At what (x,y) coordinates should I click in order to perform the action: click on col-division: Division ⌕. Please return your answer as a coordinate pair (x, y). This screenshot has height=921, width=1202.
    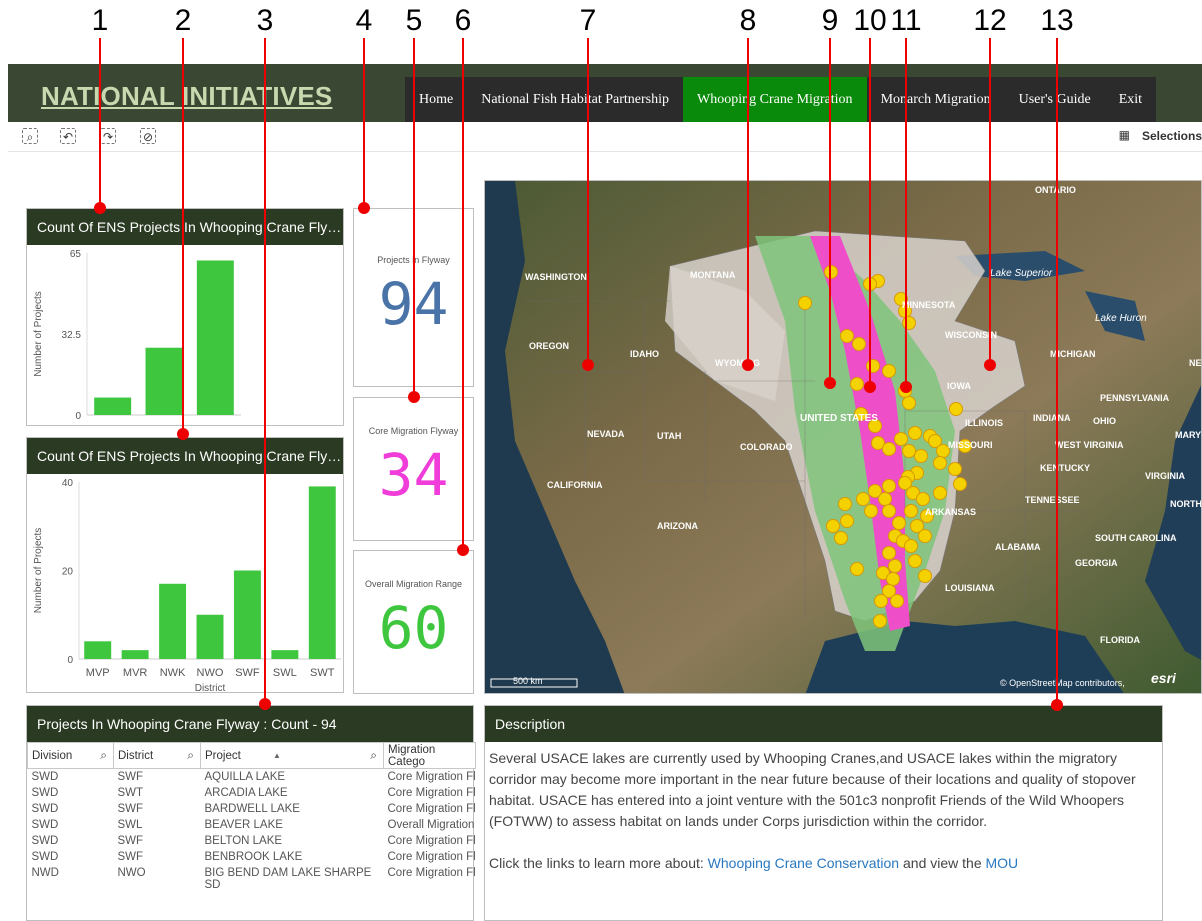
    Looking at the image, I should click on (70, 755).